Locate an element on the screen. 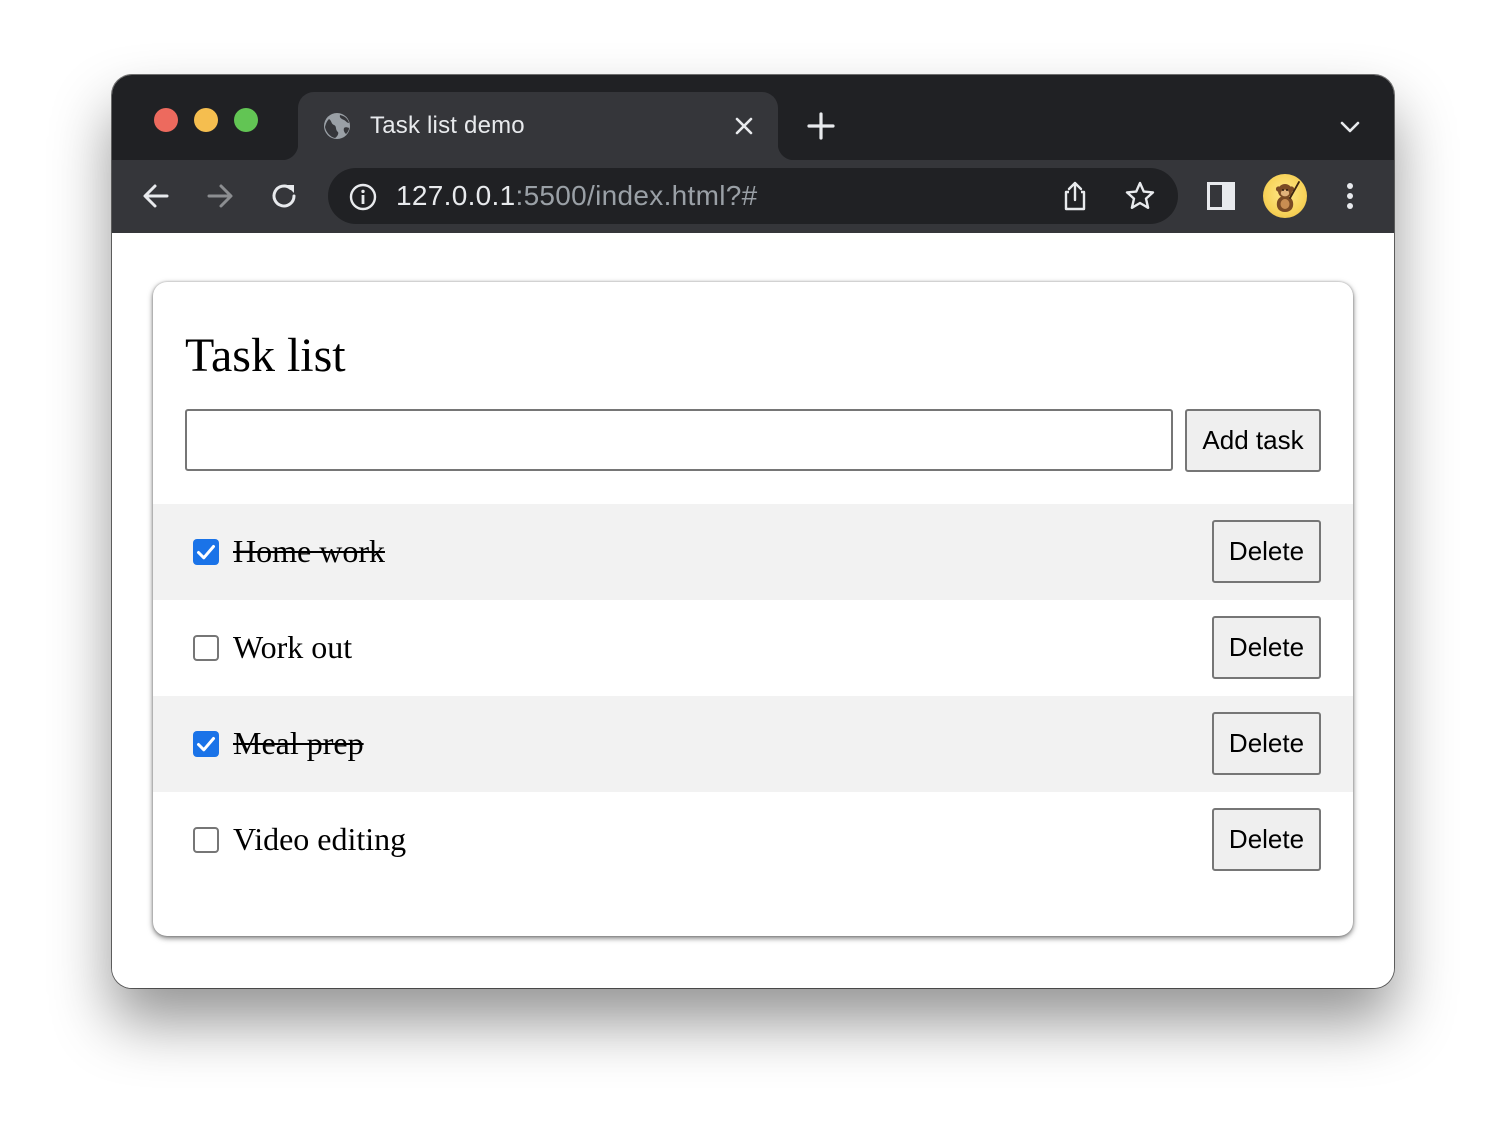  tab-strip: Task list demo is located at coordinates (753, 117).